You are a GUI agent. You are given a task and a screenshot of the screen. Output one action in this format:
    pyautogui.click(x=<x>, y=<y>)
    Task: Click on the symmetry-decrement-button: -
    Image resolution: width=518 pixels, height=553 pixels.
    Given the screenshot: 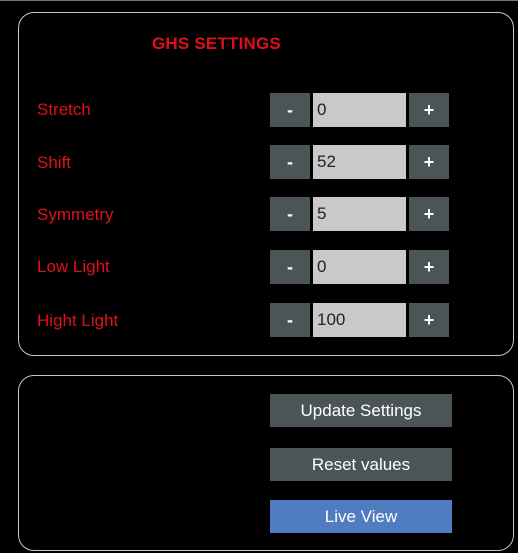 What is the action you would take?
    pyautogui.click(x=290, y=214)
    